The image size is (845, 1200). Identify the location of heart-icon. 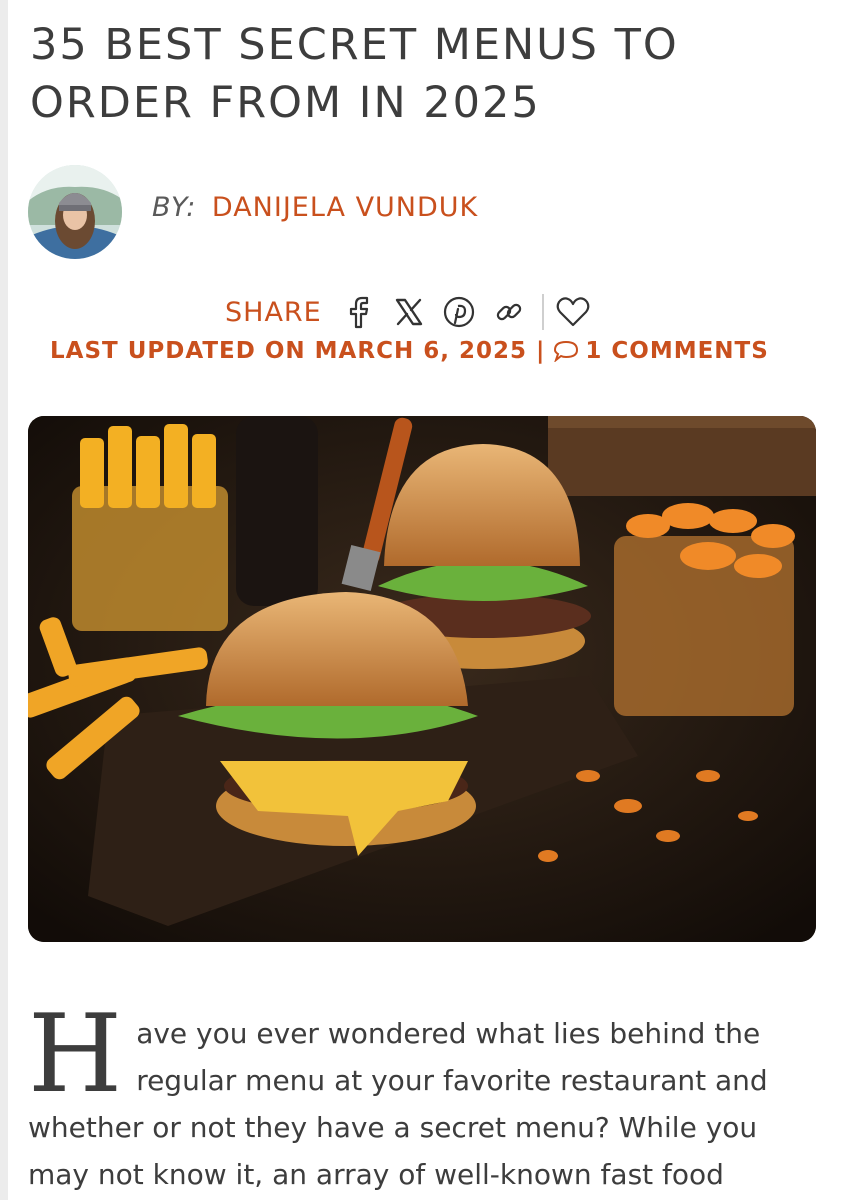
(573, 312).